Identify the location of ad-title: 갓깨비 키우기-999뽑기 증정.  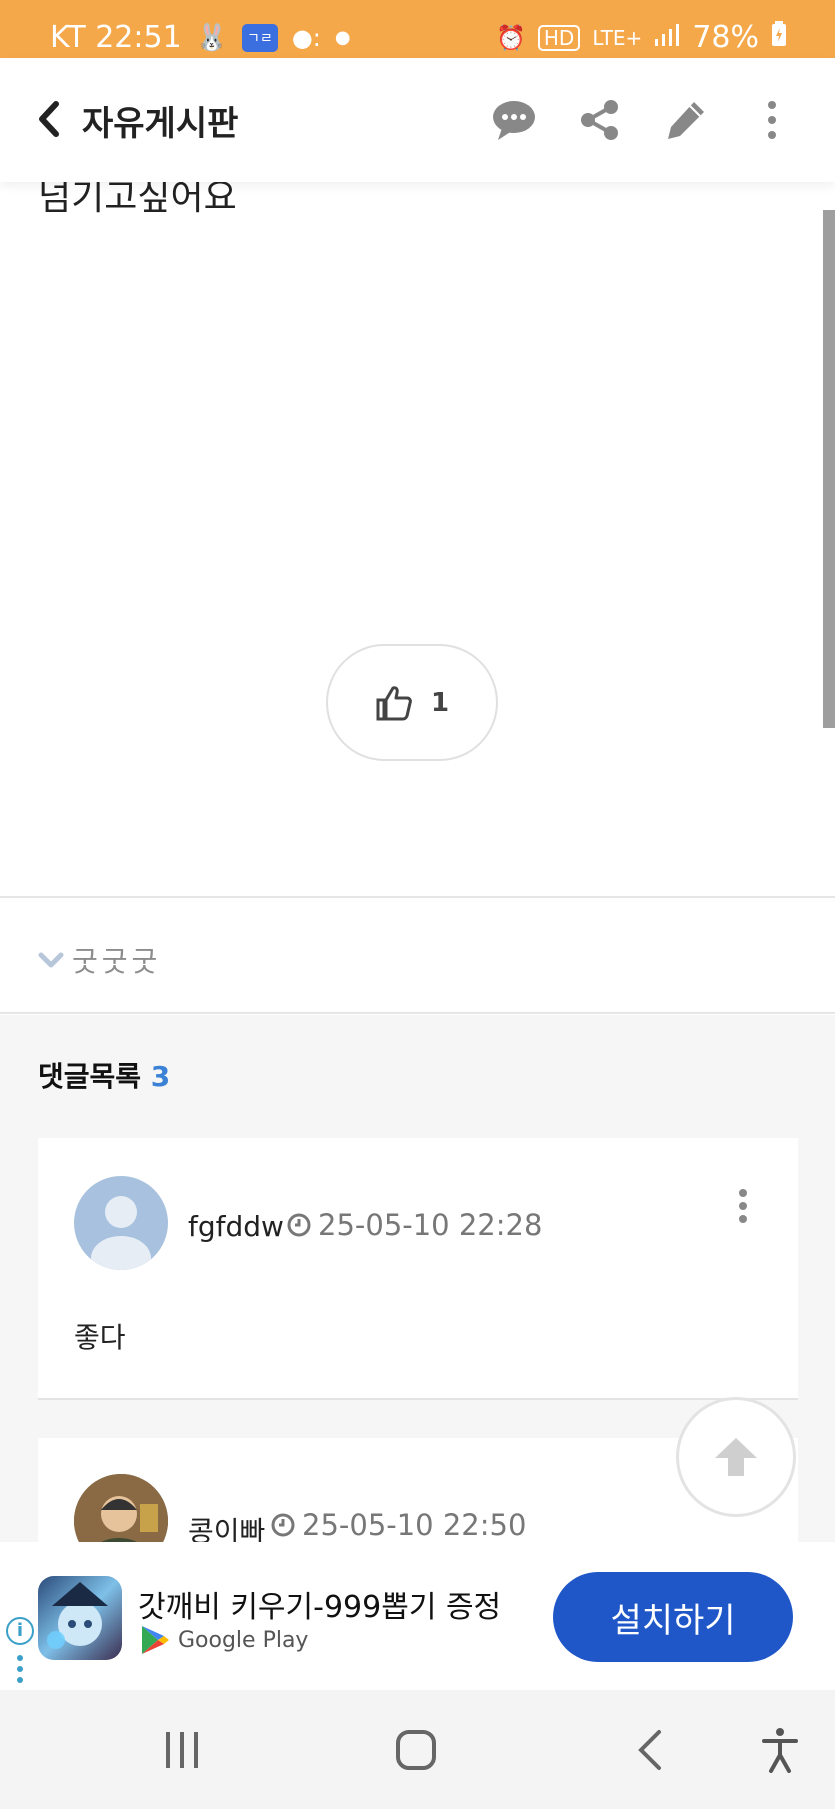
(320, 1607).